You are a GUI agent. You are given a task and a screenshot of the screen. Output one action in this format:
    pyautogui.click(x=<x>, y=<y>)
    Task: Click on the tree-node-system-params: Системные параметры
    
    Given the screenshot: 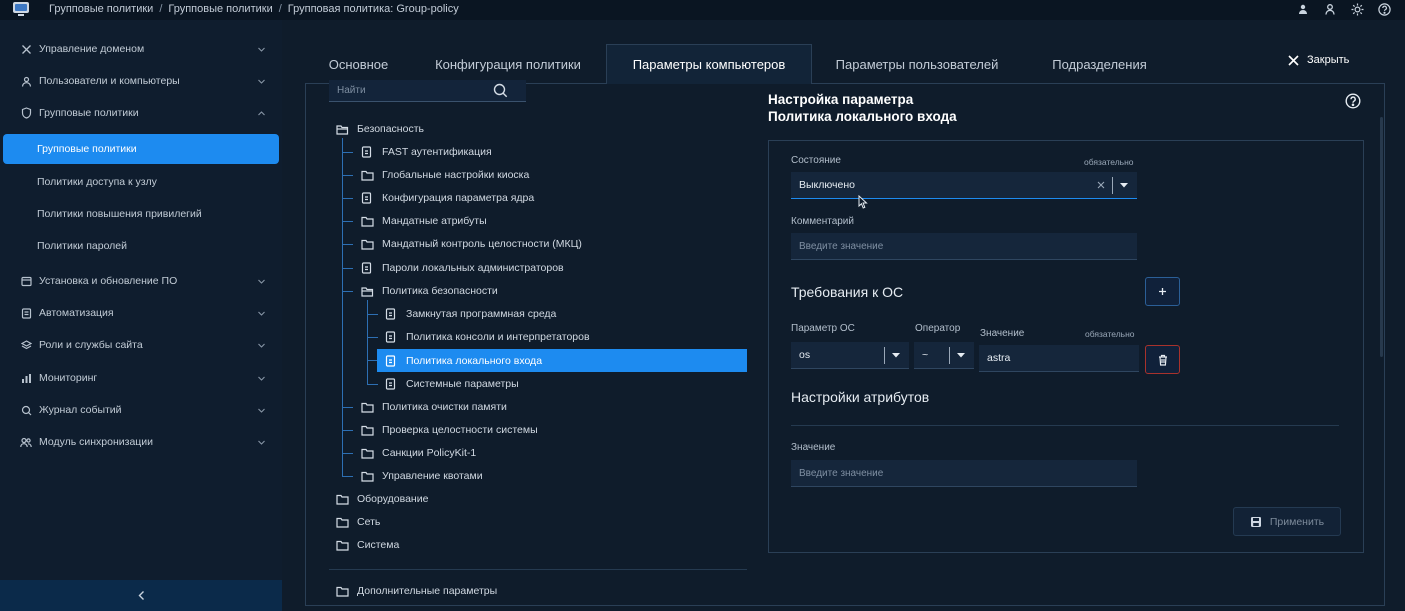 What is the action you would take?
    pyautogui.click(x=452, y=384)
    